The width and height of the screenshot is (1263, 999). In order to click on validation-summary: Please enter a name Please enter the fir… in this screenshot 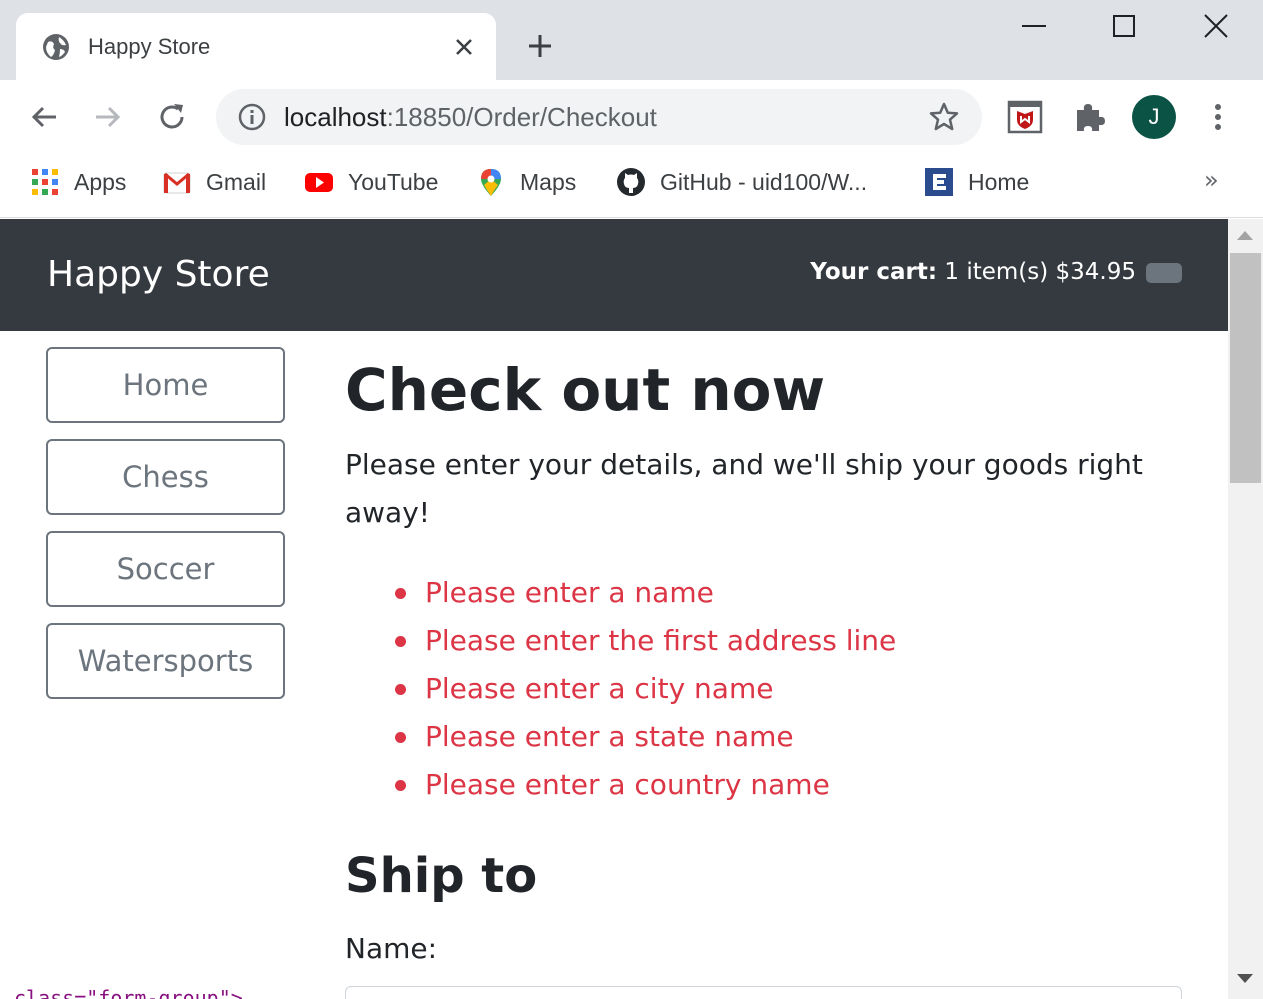, I will do `click(645, 689)`.